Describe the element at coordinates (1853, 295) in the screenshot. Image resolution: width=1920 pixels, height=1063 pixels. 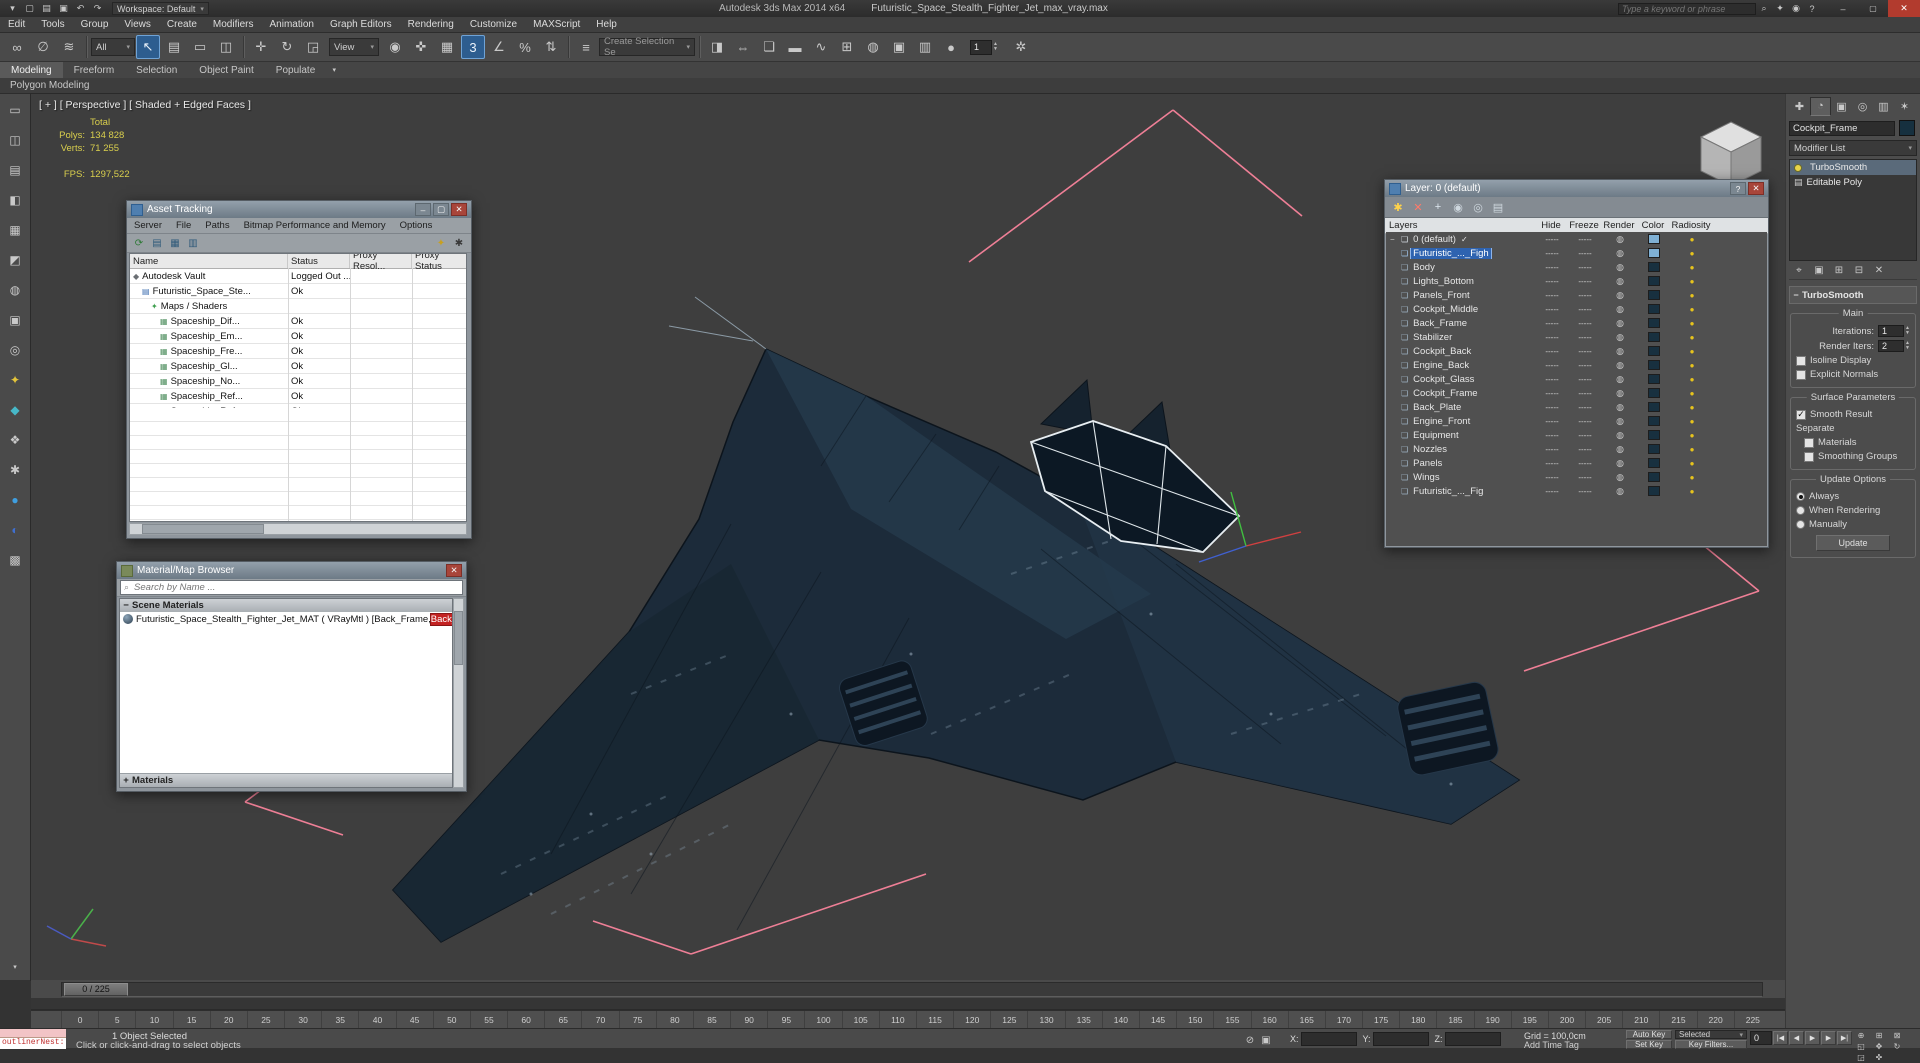
I see `rollout-header: − TurboSmooth` at that location.